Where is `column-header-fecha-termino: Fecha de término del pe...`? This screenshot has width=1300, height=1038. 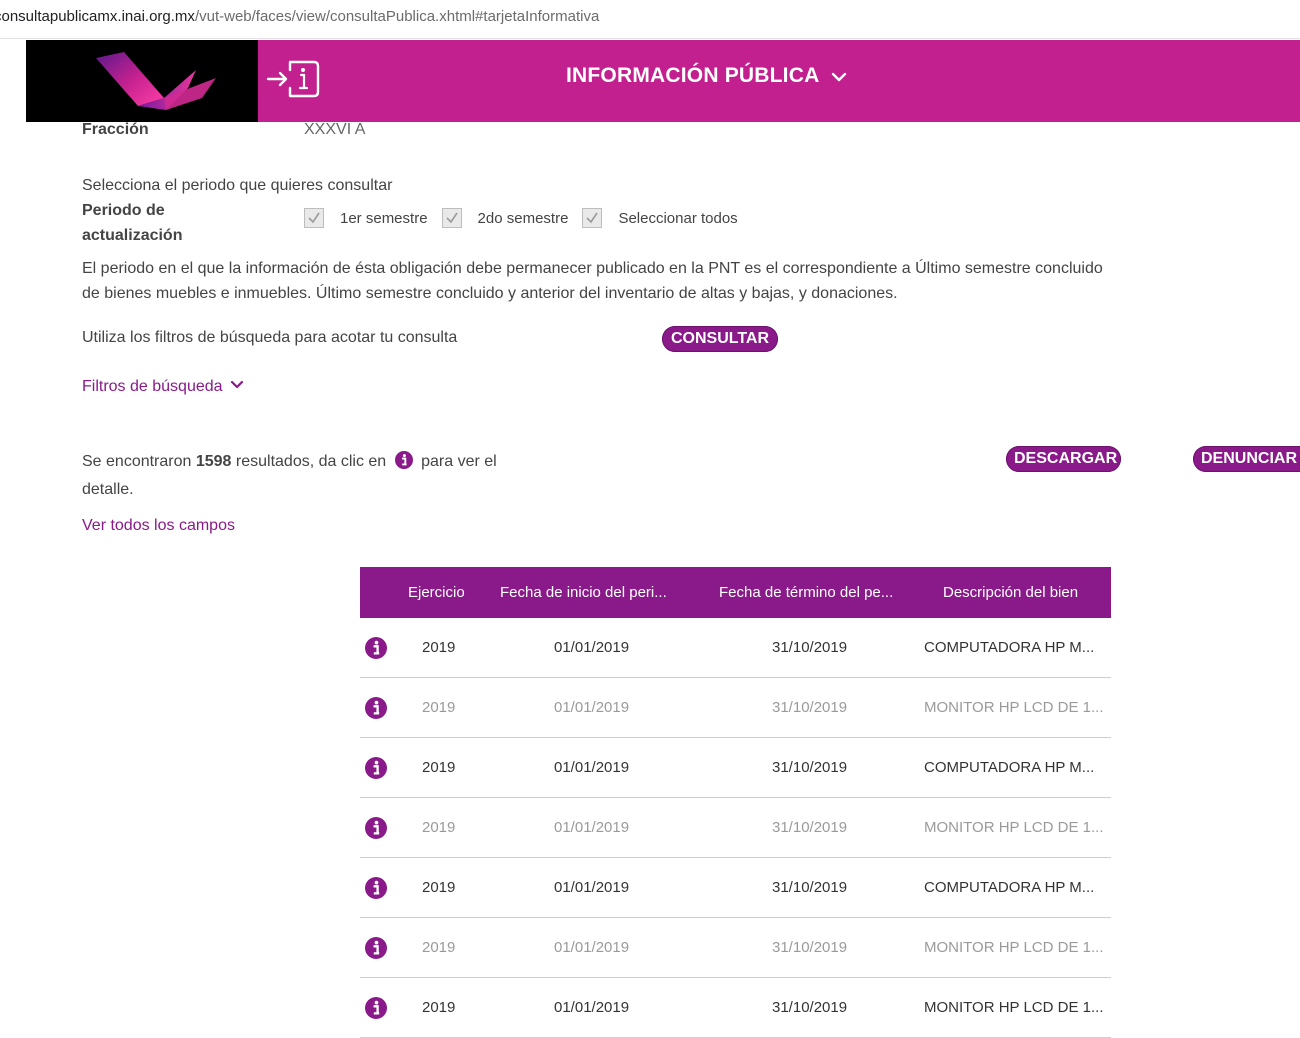
column-header-fecha-termino: Fecha de término del pe... is located at coordinates (806, 592).